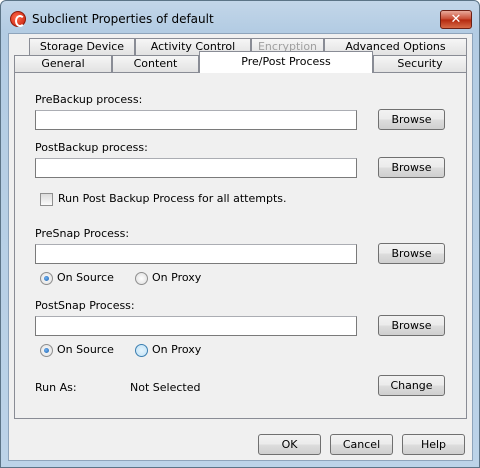 This screenshot has width=480, height=468. Describe the element at coordinates (165, 387) in the screenshot. I see `run-as-value: Not Selected` at that location.